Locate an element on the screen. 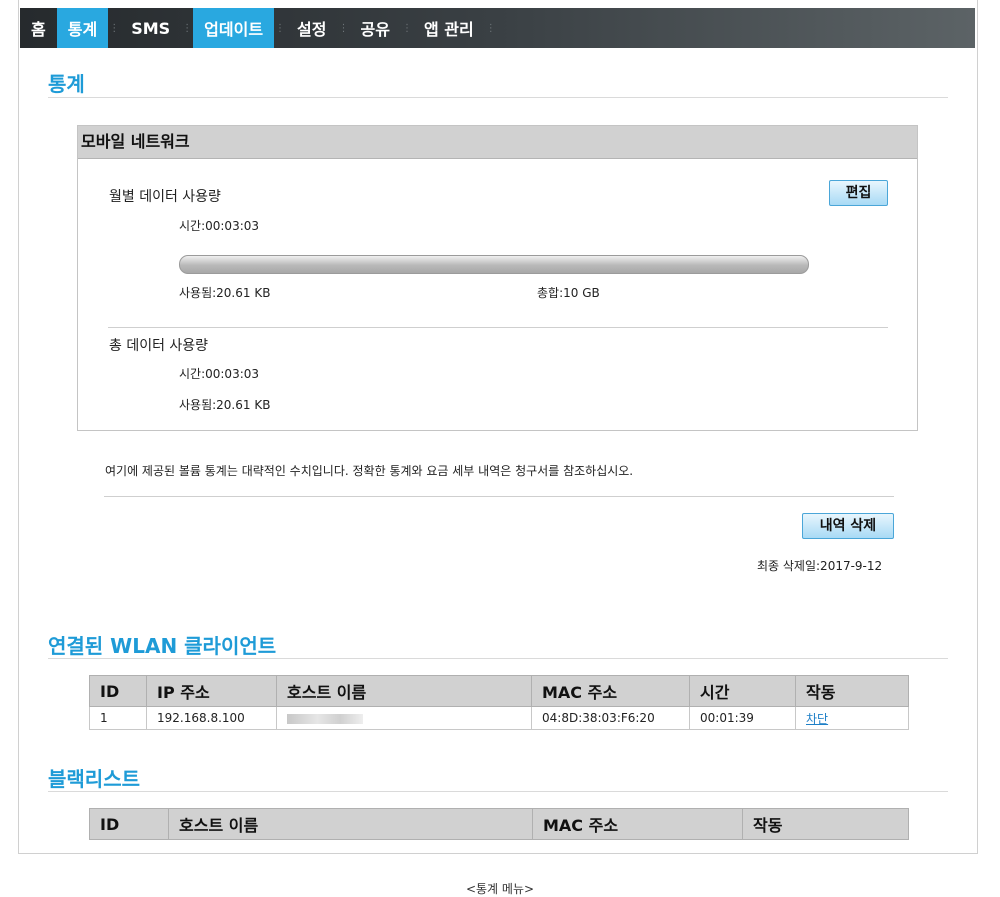 This screenshot has height=897, width=1000. redacted-hostname is located at coordinates (325, 718).